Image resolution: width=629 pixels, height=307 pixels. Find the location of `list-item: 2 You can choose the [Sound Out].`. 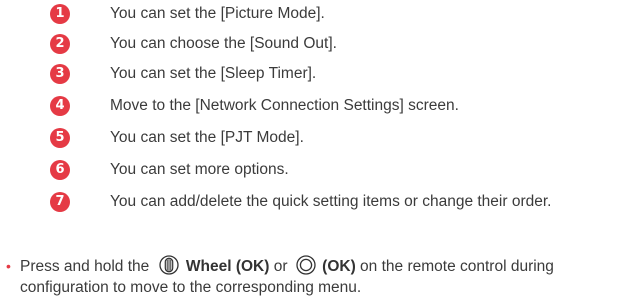

list-item: 2 You can choose the [Sound Out]. is located at coordinates (314, 45).